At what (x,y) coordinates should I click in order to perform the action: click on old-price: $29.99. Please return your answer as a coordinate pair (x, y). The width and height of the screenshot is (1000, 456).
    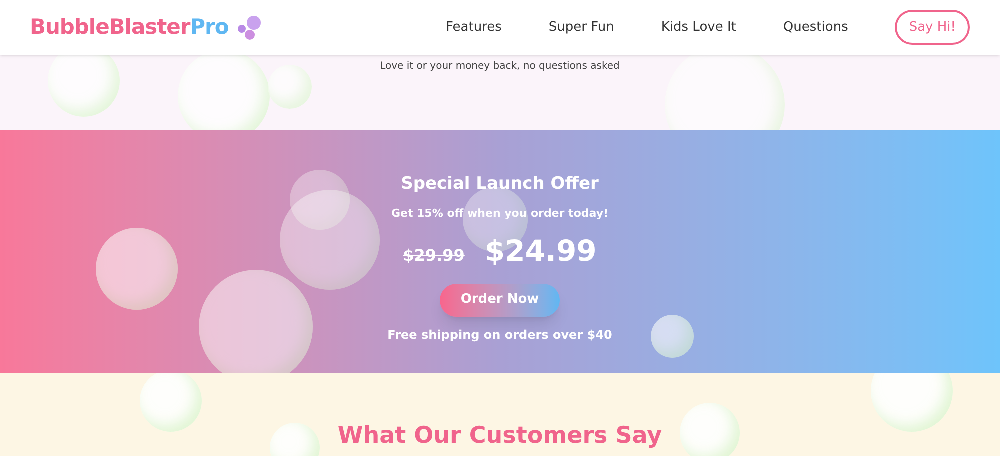
    Looking at the image, I should click on (434, 256).